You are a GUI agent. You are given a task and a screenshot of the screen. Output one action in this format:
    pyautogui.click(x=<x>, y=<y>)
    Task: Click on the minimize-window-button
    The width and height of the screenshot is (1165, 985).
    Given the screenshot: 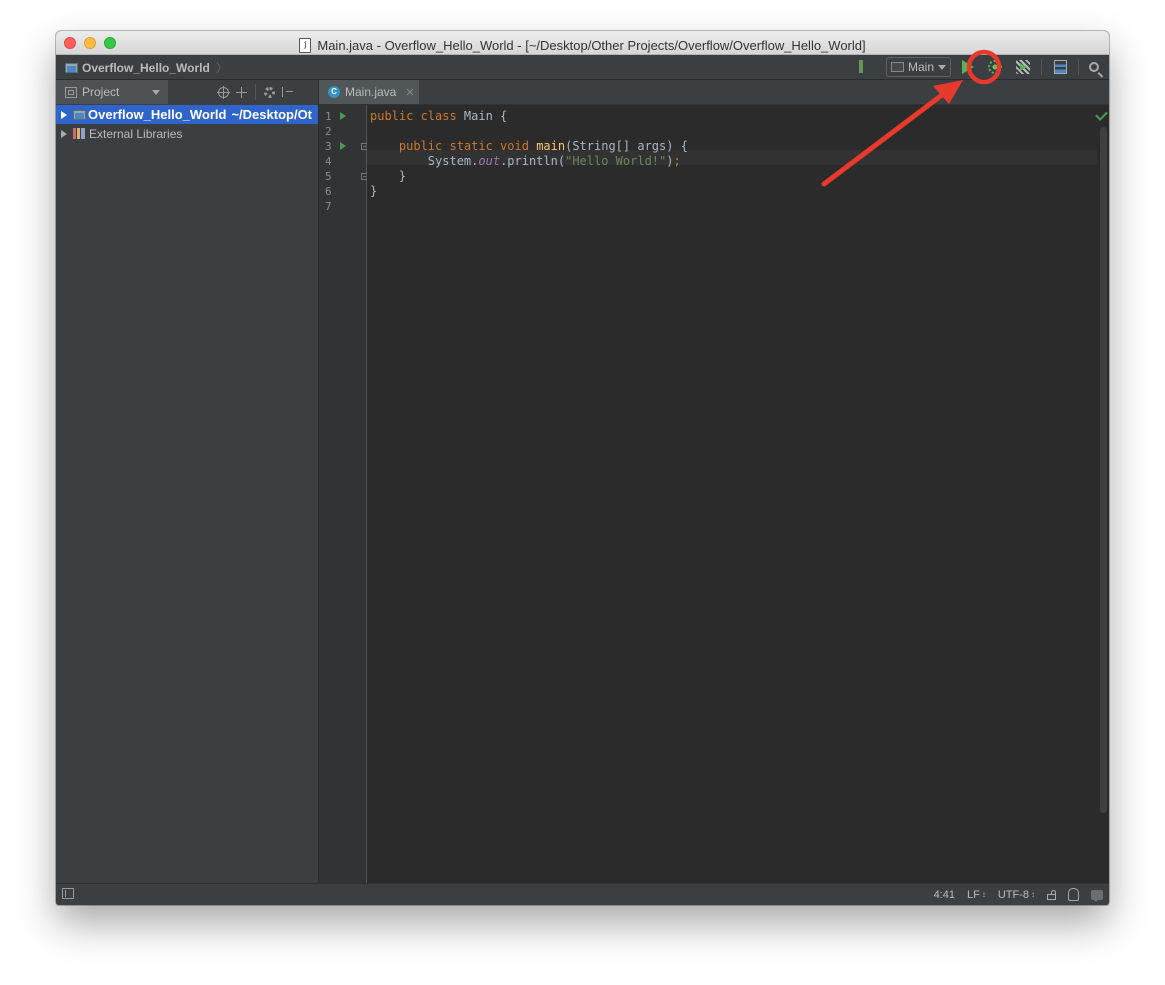 What is the action you would take?
    pyautogui.click(x=90, y=43)
    